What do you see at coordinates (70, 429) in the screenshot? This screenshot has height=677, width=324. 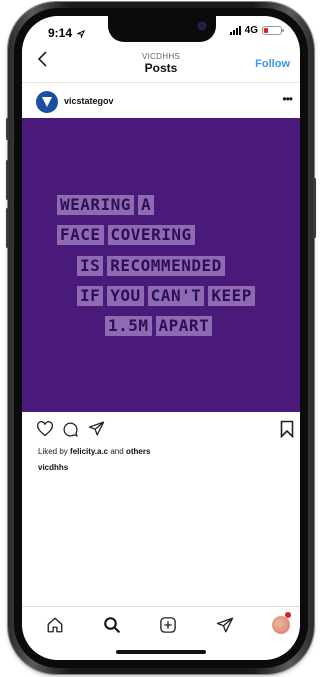 I see `comment-icon` at bounding box center [70, 429].